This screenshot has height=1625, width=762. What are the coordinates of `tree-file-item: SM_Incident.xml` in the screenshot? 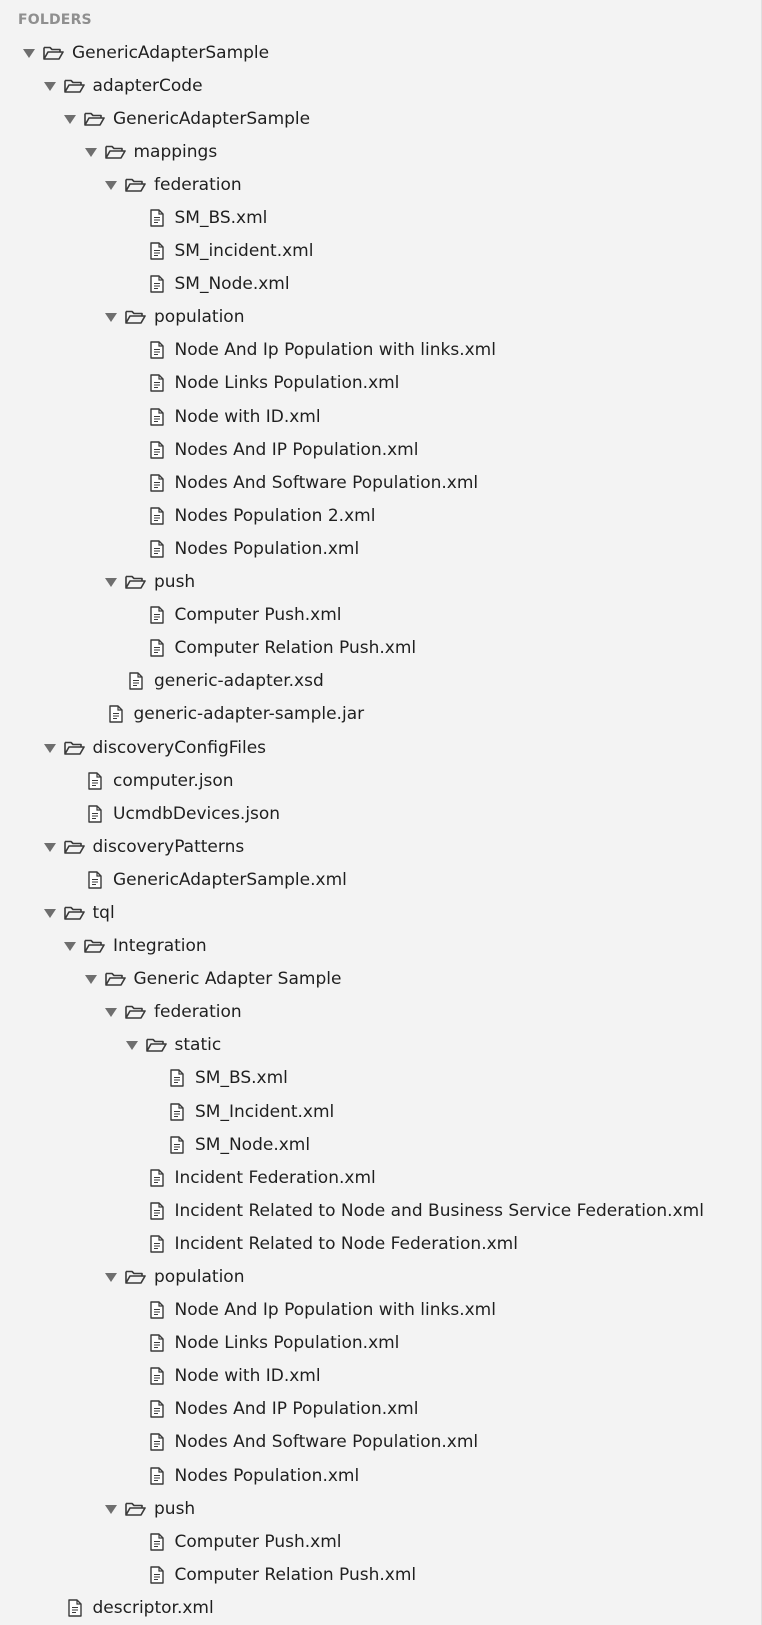 It's located at (381, 1111).